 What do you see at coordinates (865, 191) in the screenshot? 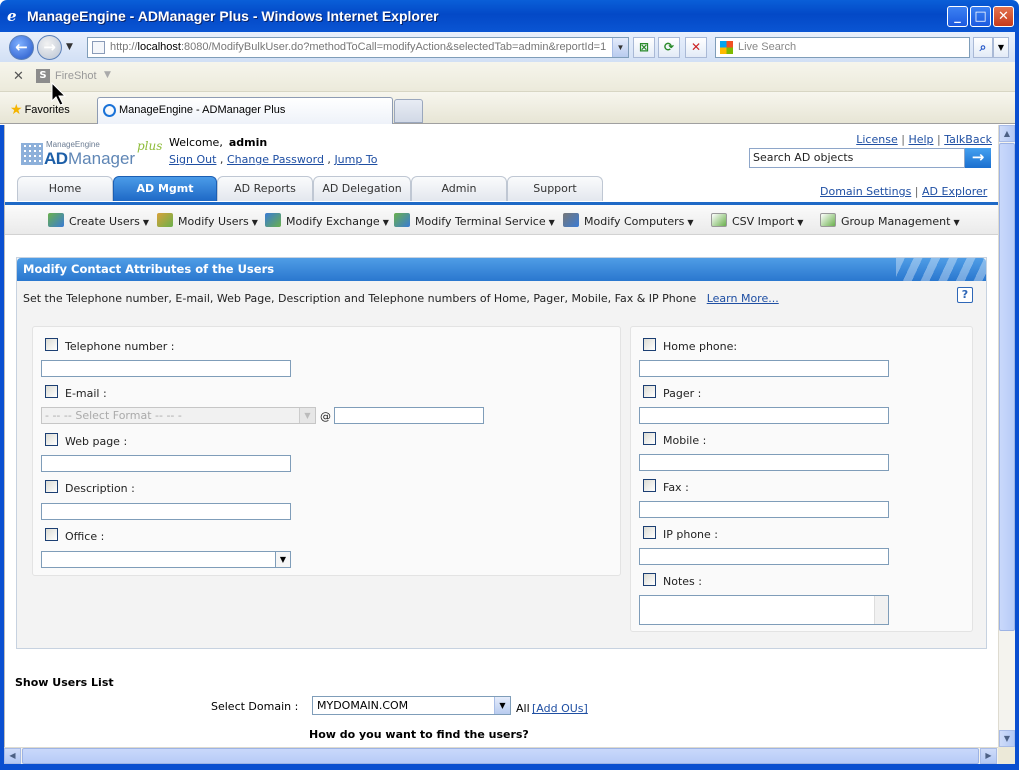
I see `domain-settings-link: Domain Settings` at bounding box center [865, 191].